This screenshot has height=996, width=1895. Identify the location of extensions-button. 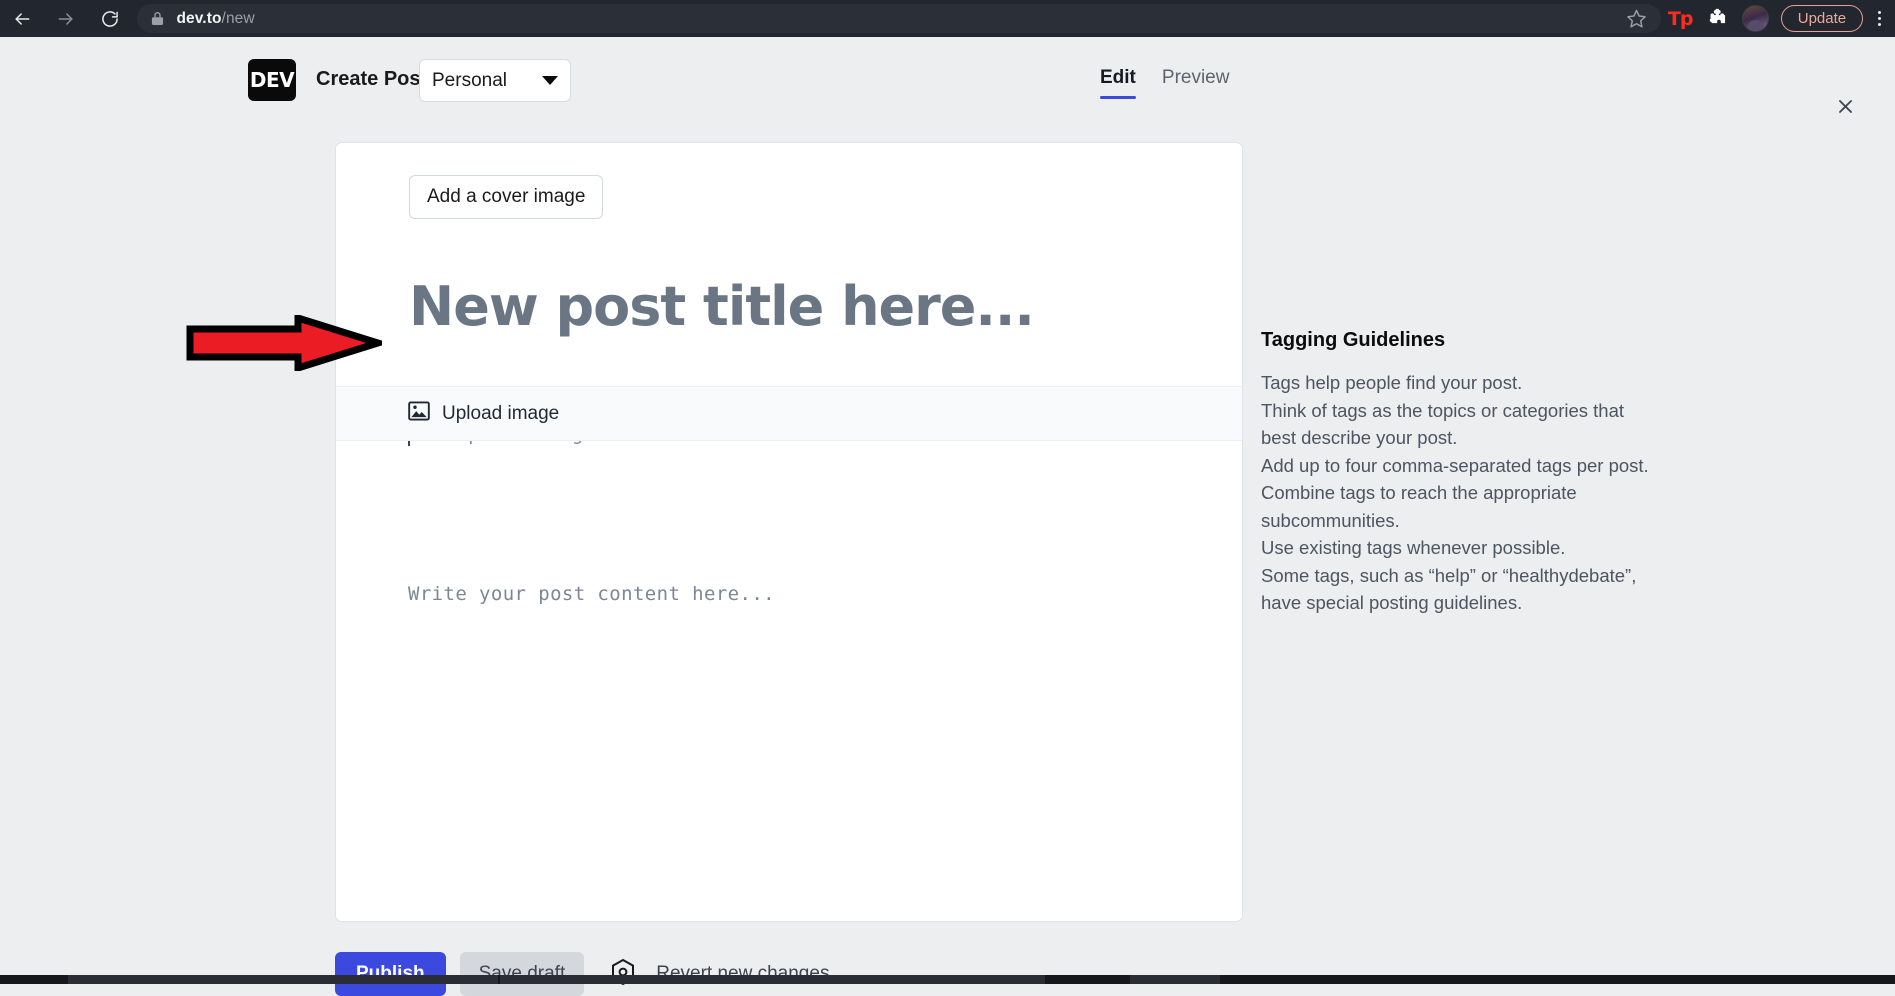
(1718, 18).